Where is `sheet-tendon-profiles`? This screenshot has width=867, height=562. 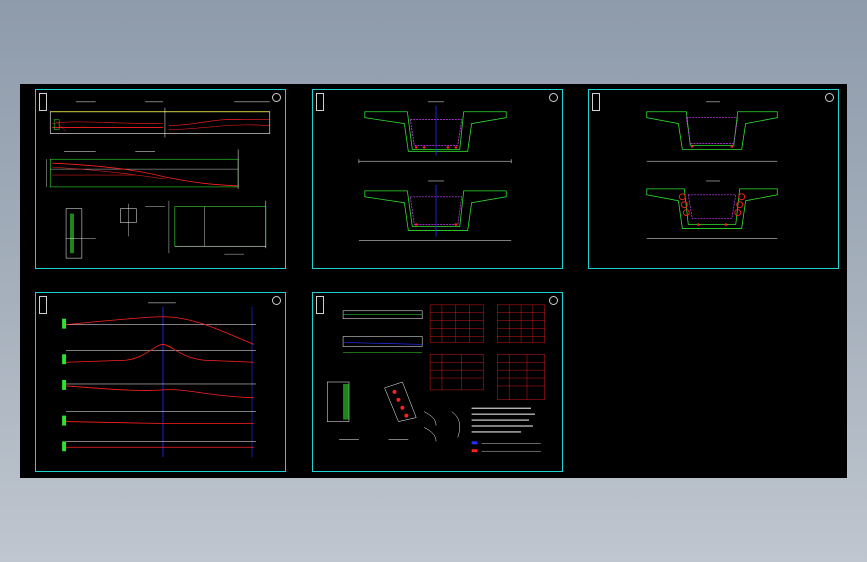
sheet-tendon-profiles is located at coordinates (160, 382).